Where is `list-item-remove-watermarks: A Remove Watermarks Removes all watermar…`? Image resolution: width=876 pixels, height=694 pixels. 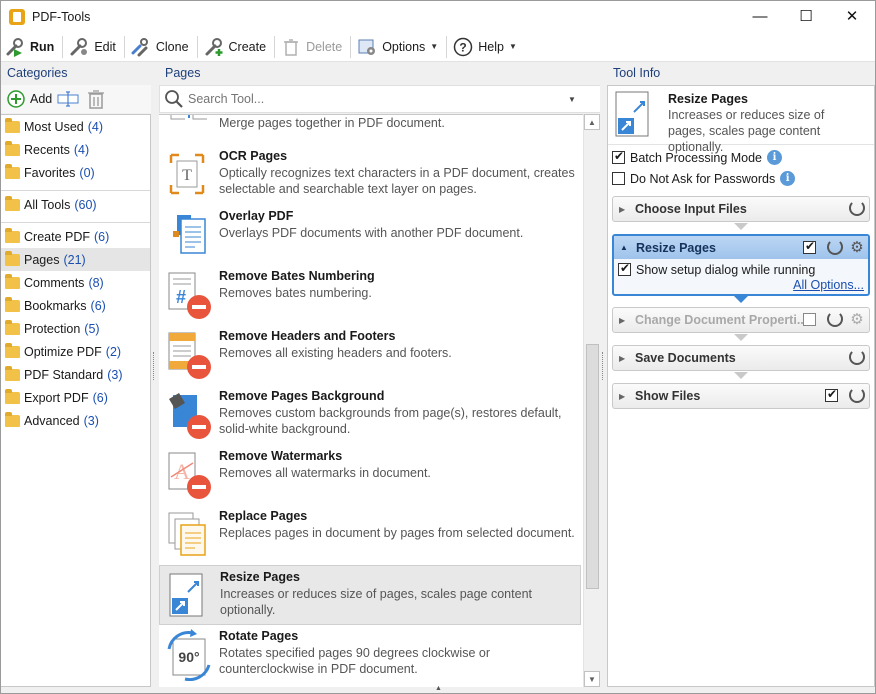
list-item-remove-watermarks: A Remove Watermarks Removes all watermar… is located at coordinates (370, 475).